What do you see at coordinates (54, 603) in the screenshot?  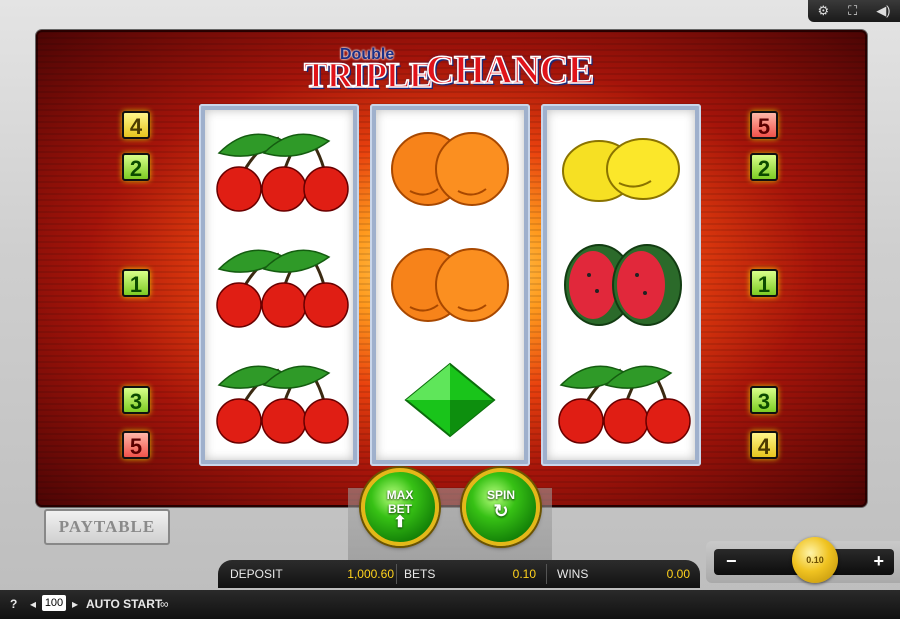 I see `autoplay-count: 100` at bounding box center [54, 603].